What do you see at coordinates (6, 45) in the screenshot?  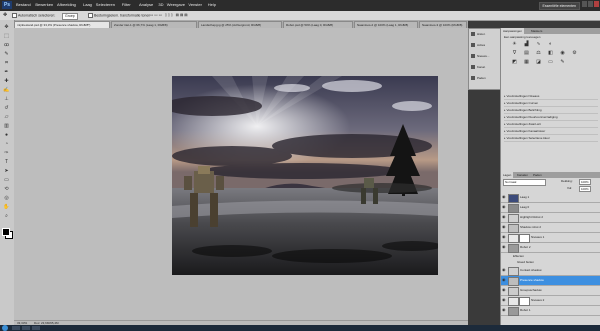 I see `lasso-tool-icon: ꝏ` at bounding box center [6, 45].